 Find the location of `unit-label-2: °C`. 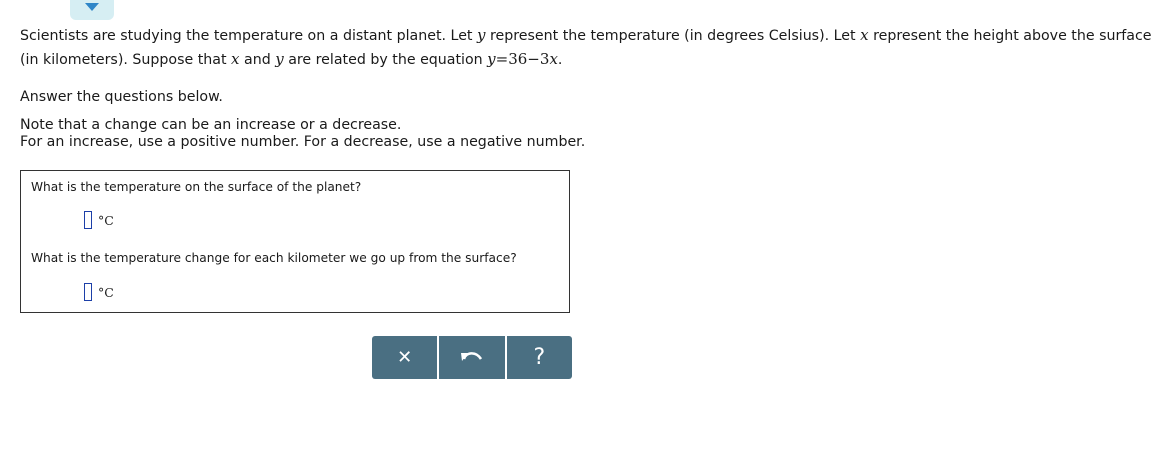

unit-label-2: °C is located at coordinates (106, 292).